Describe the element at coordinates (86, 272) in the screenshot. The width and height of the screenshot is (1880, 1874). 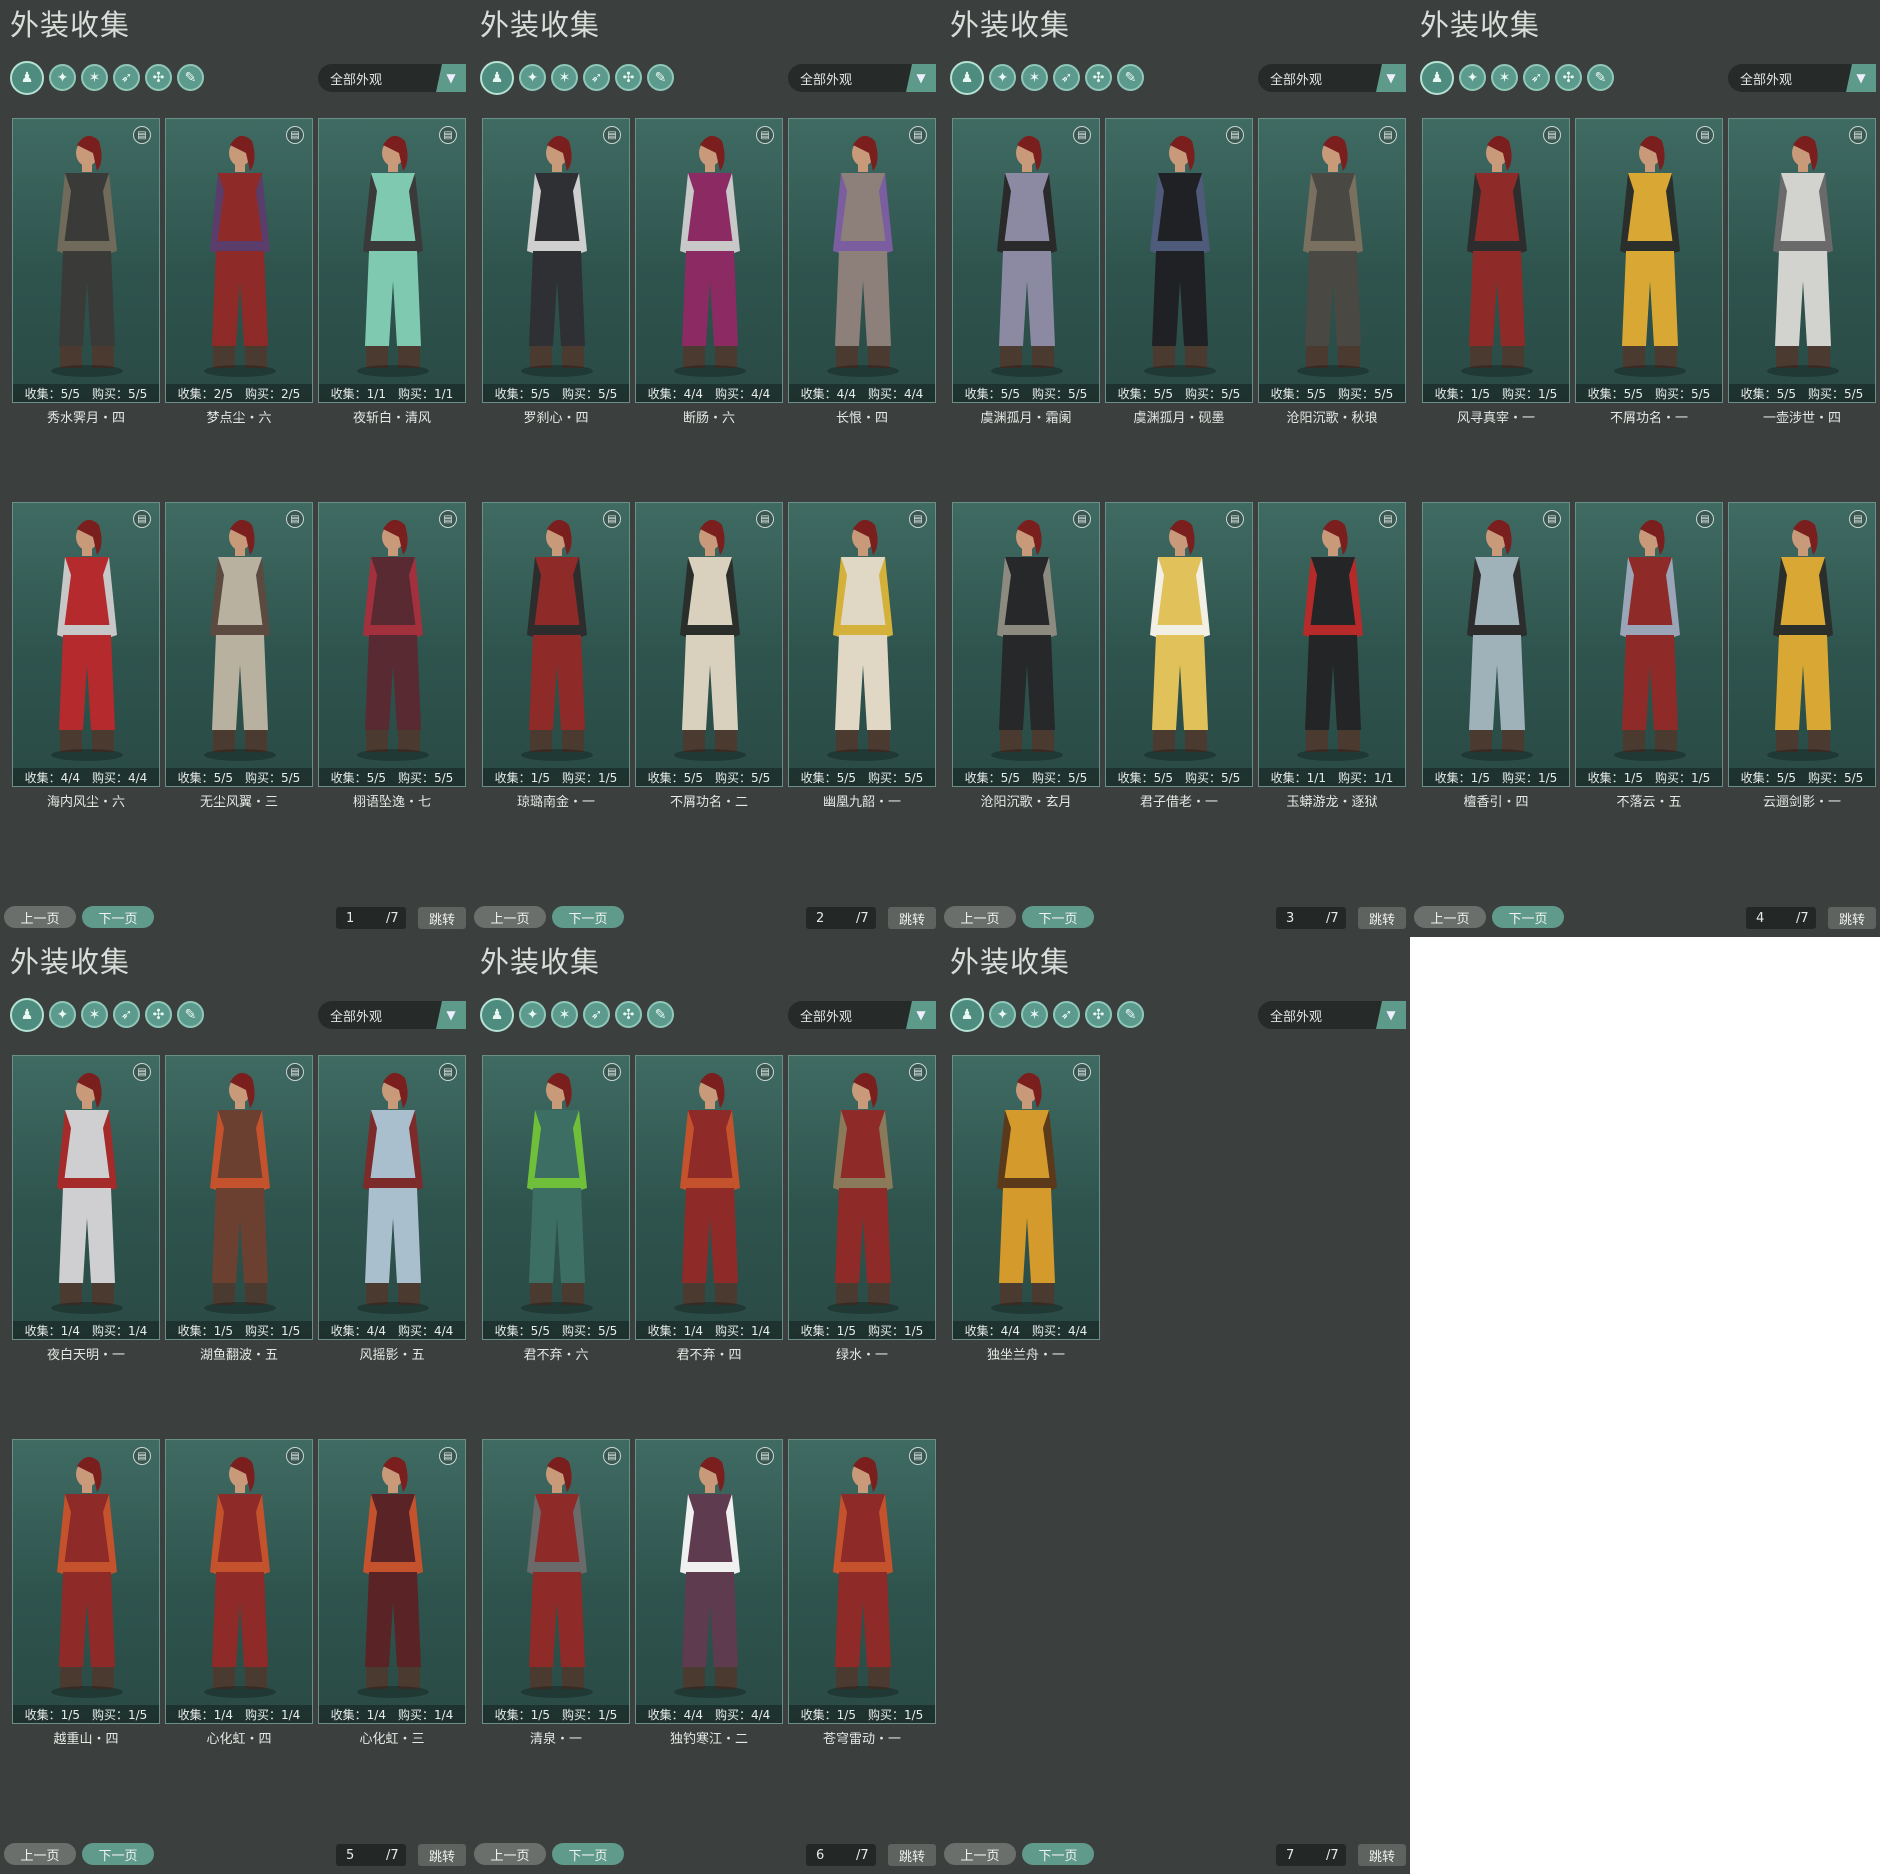
I see `outfit-card: ▤ 收集：5/5 购买：5/5 秀水霁月・四` at that location.